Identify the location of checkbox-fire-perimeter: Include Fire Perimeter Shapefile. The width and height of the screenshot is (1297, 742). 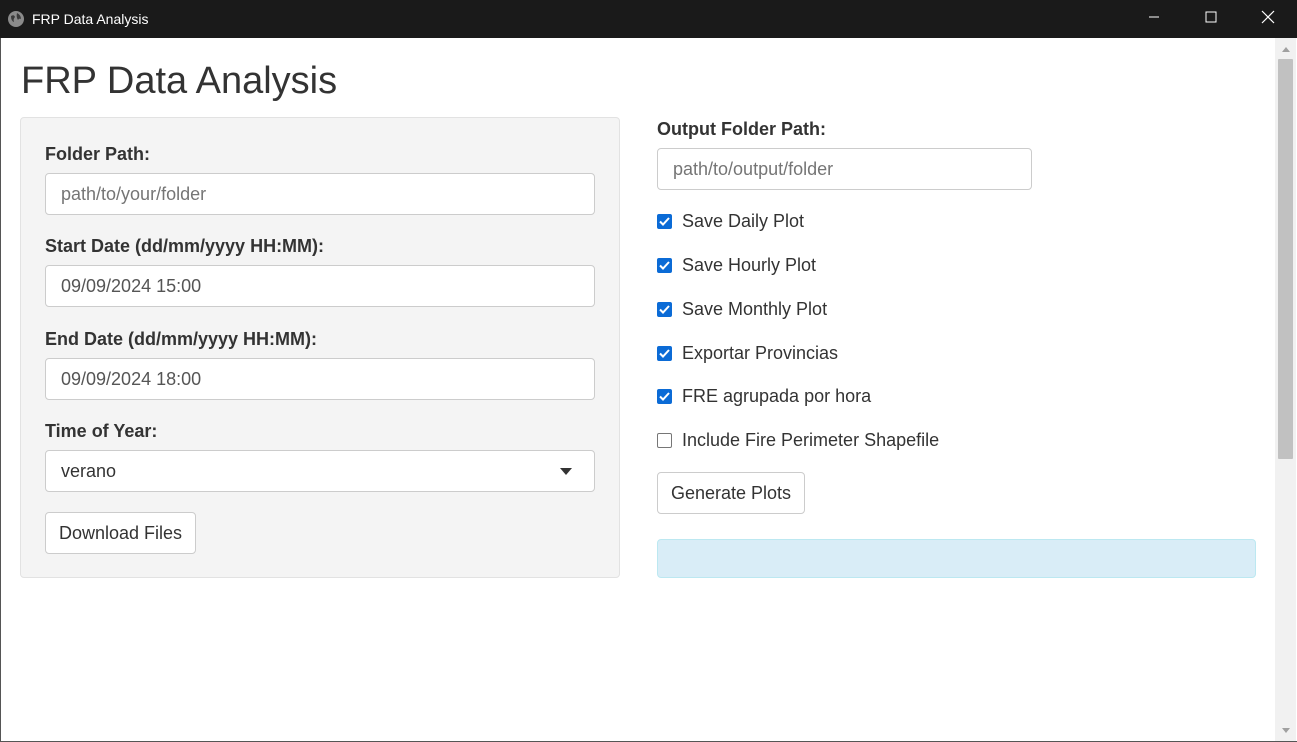
(798, 440).